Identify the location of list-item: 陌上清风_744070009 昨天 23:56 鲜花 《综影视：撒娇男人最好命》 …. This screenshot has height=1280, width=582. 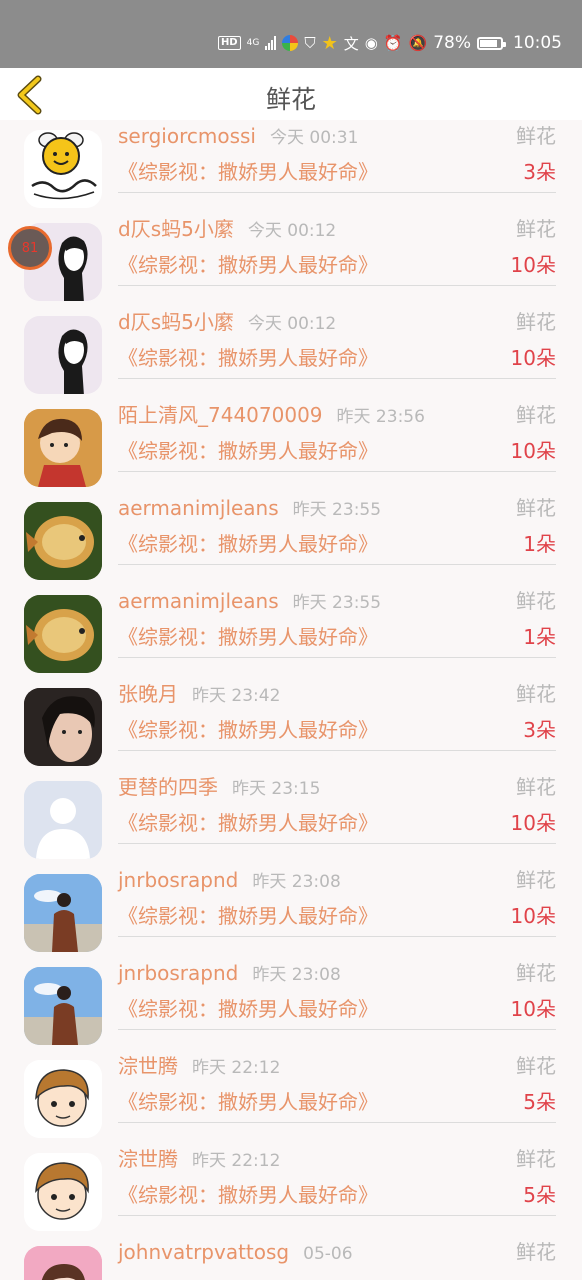
(291, 445).